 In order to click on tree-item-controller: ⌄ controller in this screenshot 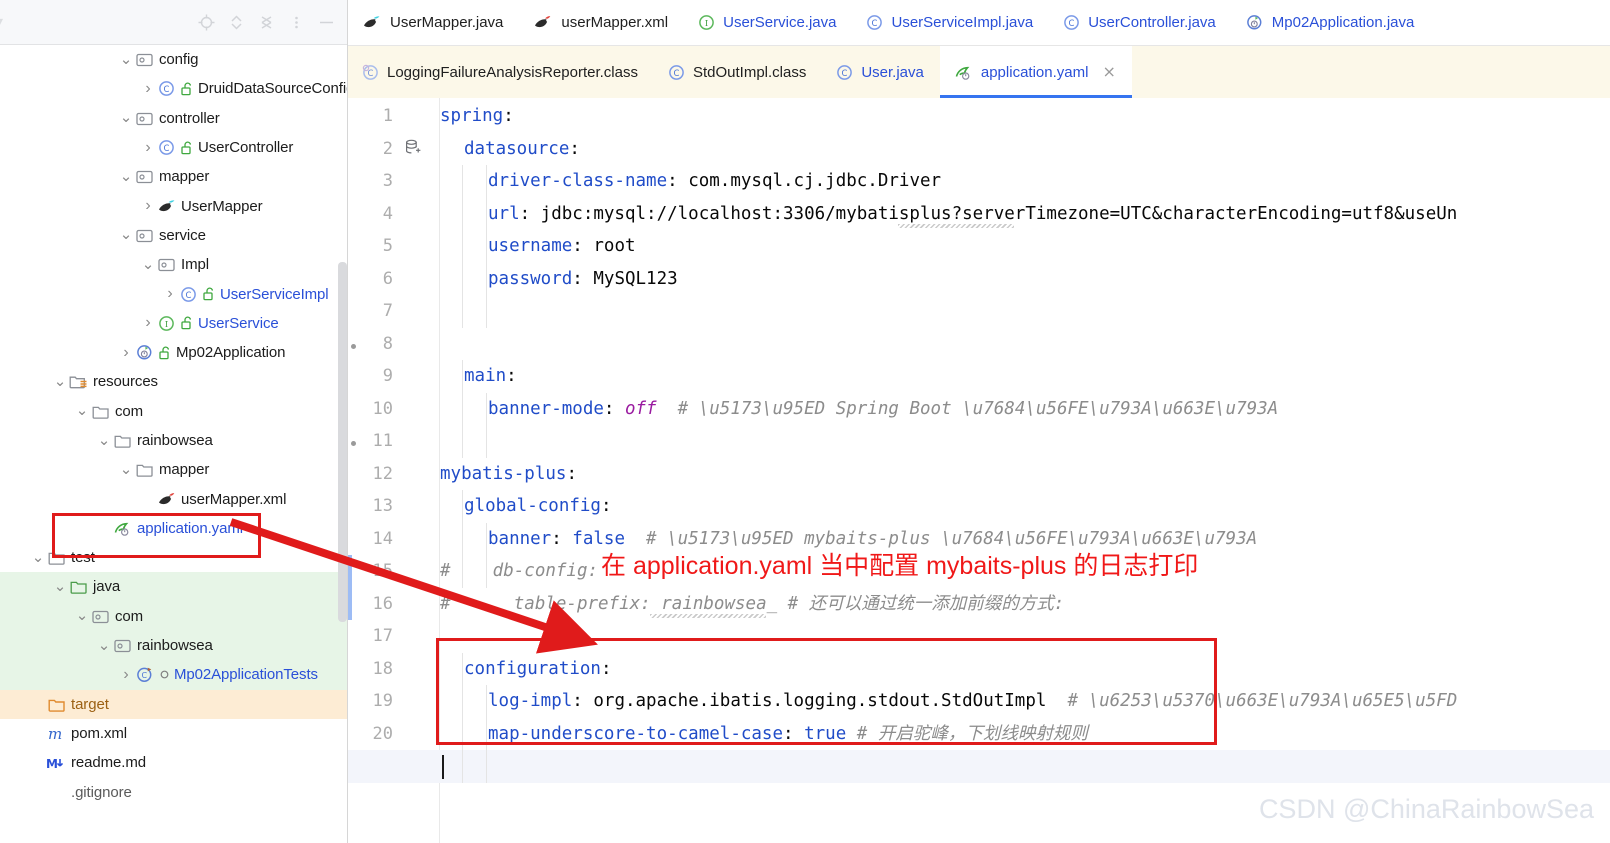, I will do `click(173, 118)`.